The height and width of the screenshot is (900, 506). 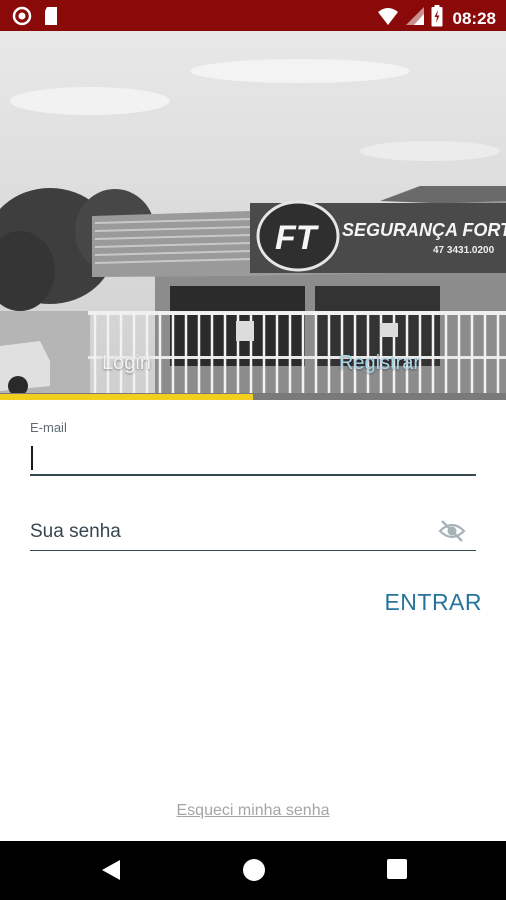 I want to click on eye-off-icon, so click(x=452, y=531).